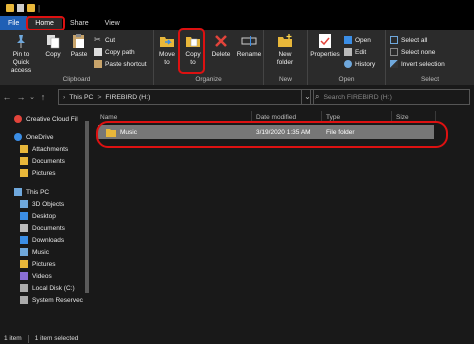 This screenshot has height=344, width=474. I want to click on sidebar-item: Downloads, so click(42, 240).